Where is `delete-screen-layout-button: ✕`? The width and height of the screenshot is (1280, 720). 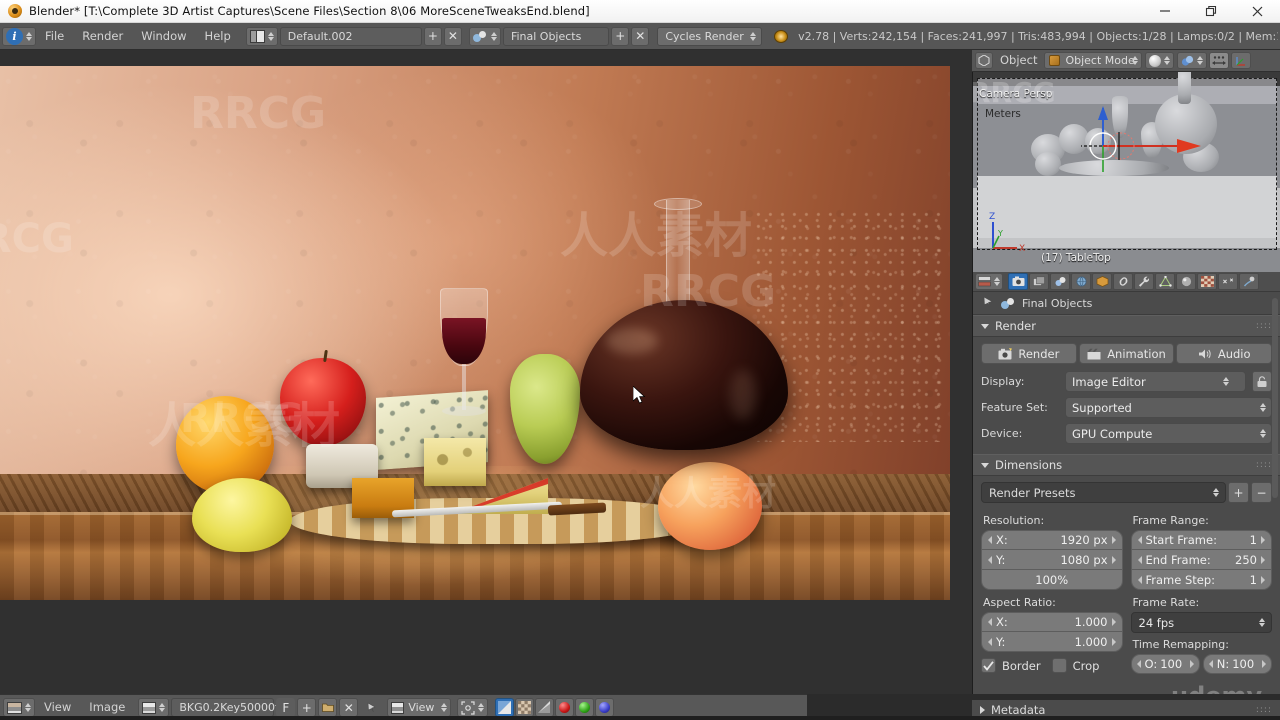
delete-screen-layout-button: ✕ is located at coordinates (452, 36).